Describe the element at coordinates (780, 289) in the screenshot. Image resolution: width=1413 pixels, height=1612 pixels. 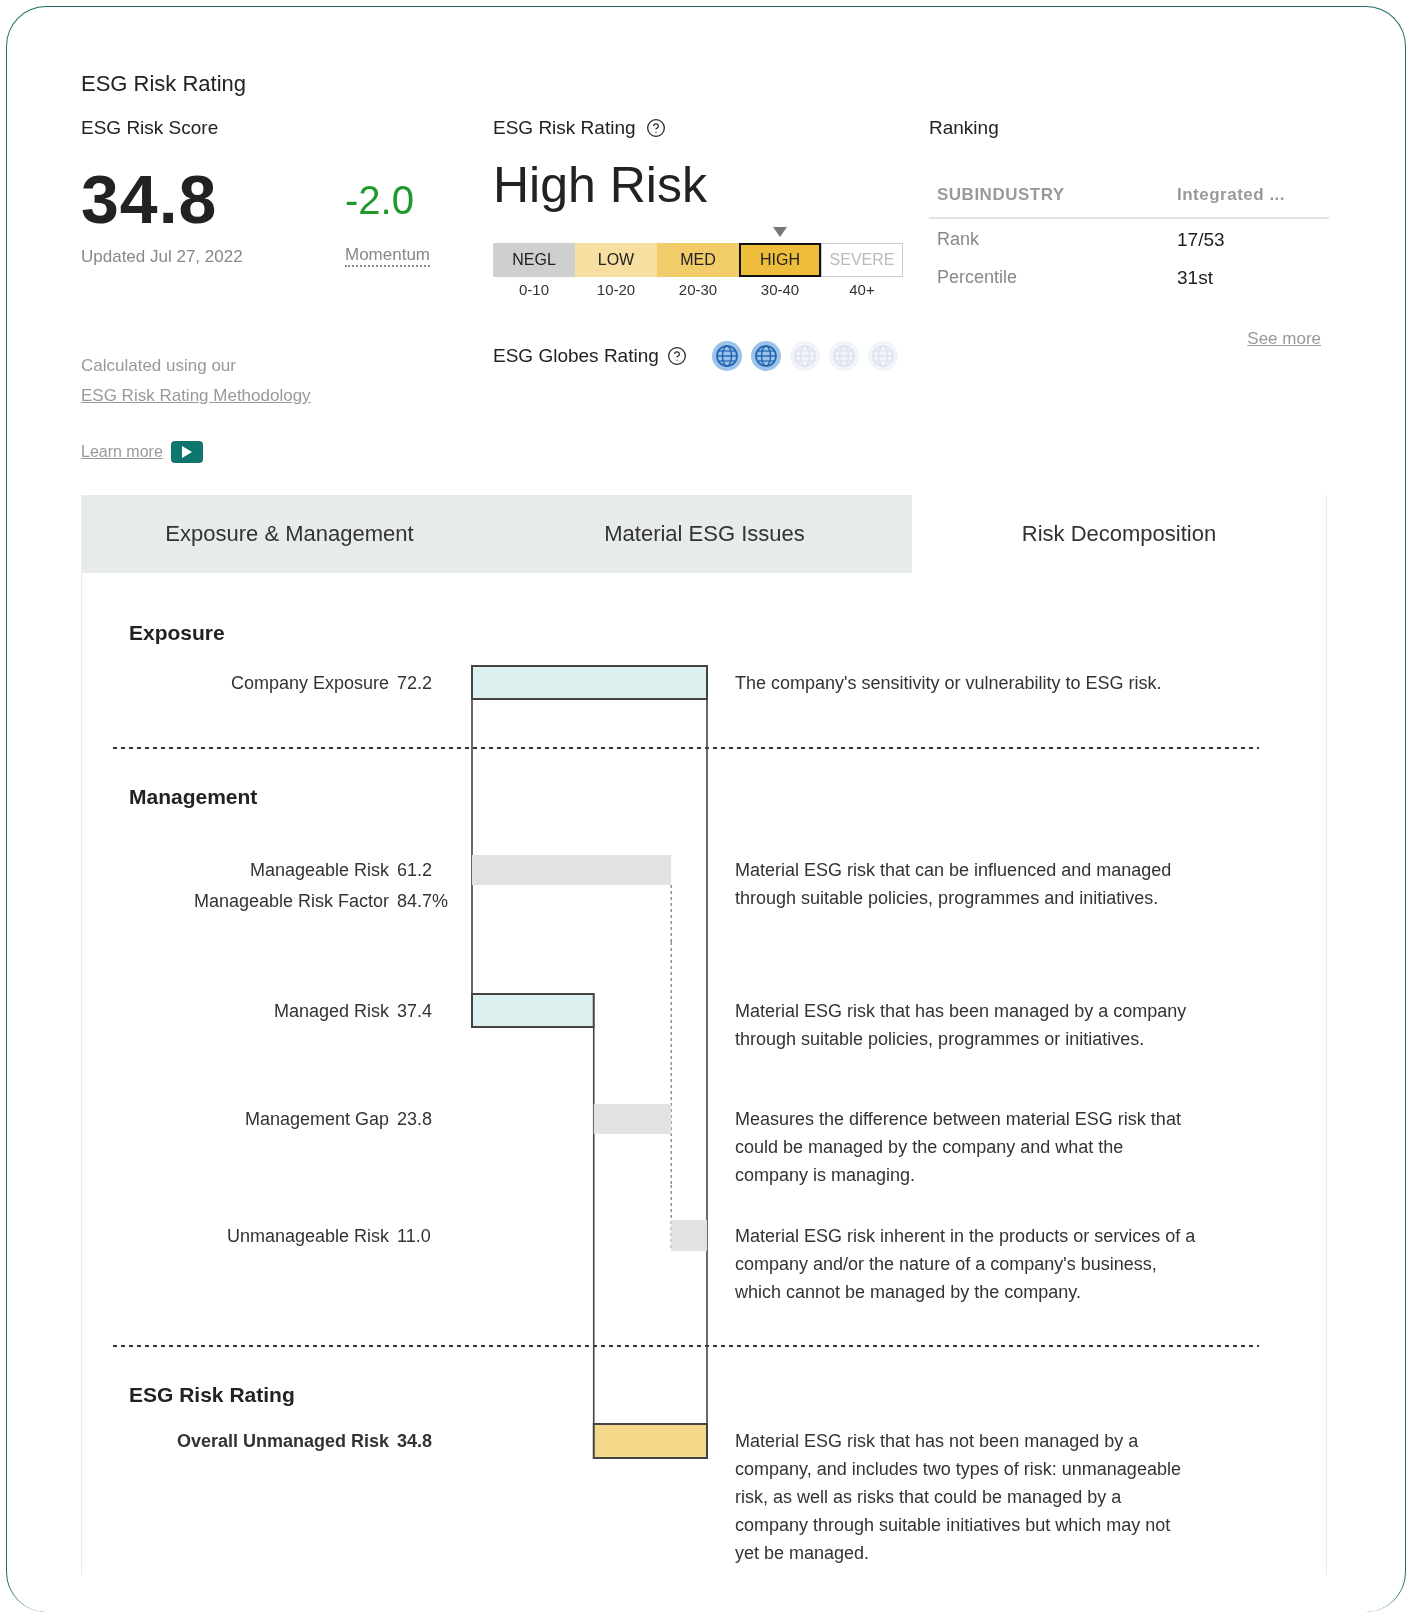
I see `risk-range: 30-40` at that location.